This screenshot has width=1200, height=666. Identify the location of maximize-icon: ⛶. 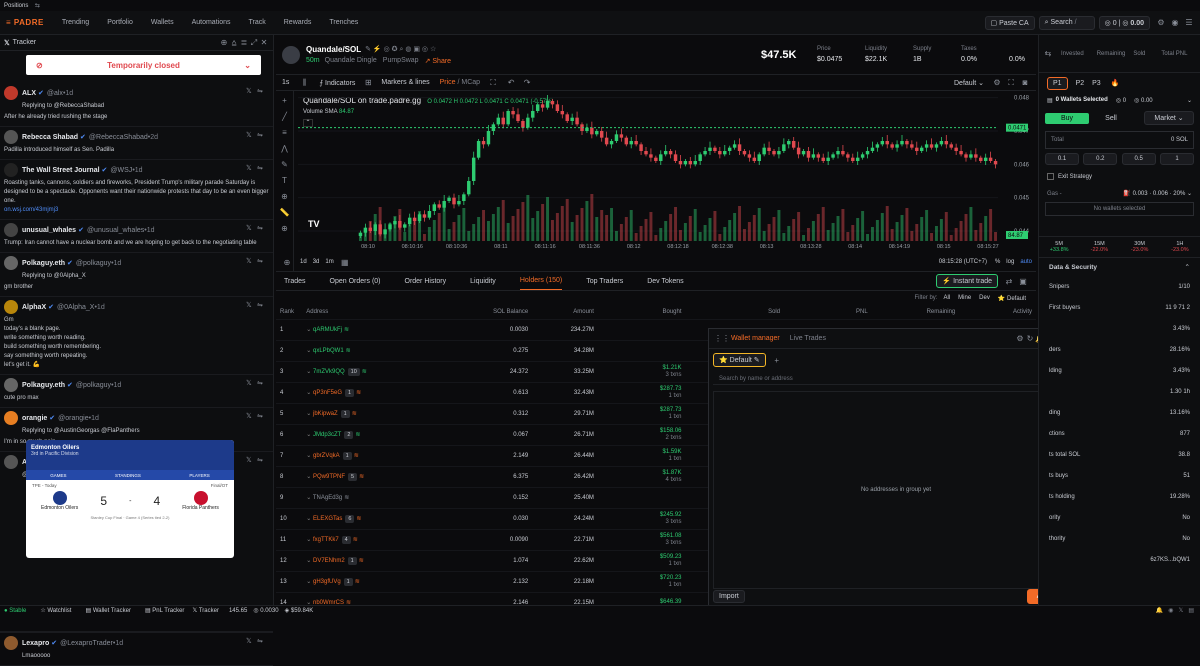
(1011, 83).